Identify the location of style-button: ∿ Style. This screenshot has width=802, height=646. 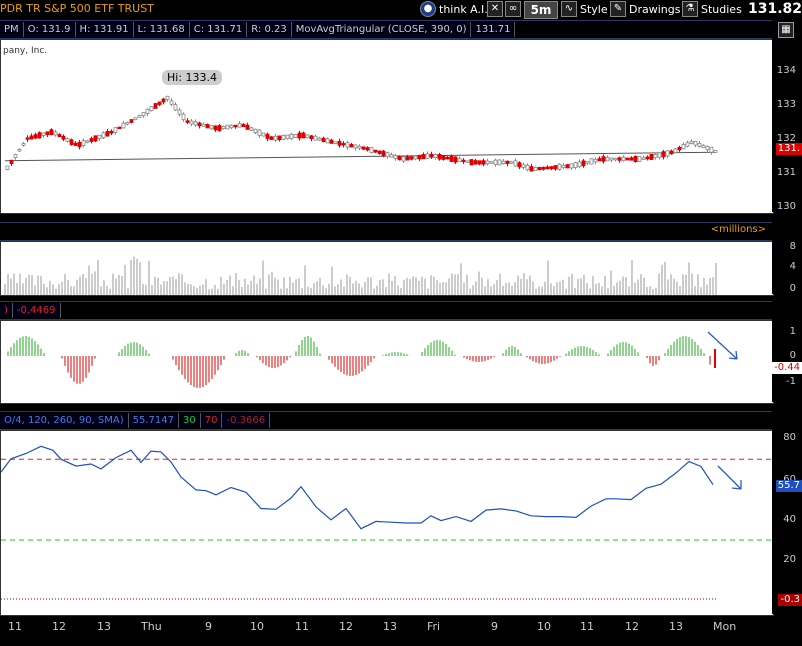
(584, 9).